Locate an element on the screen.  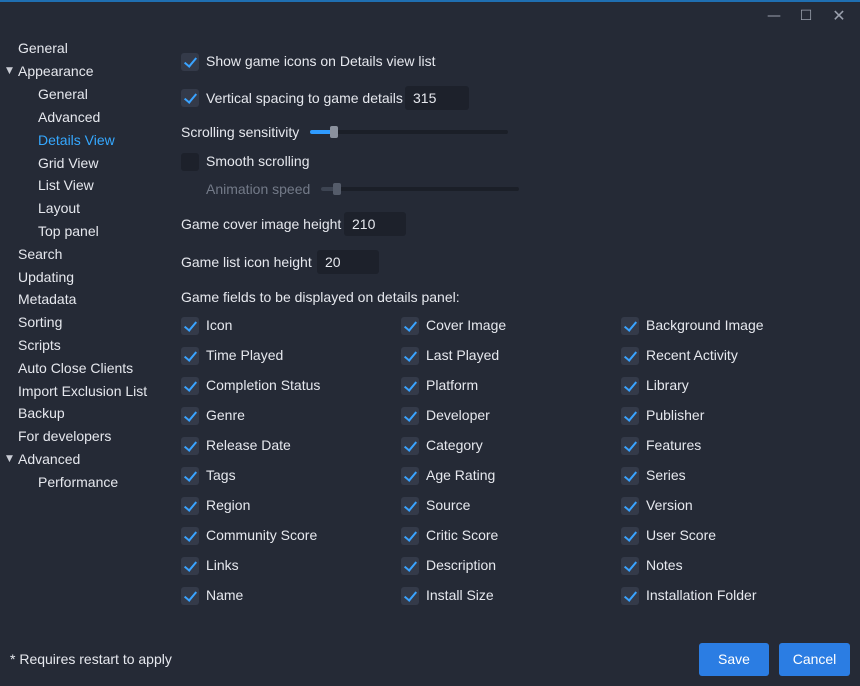
sidebar-item-appearance: ▼ Appearance is located at coordinates (50, 71).